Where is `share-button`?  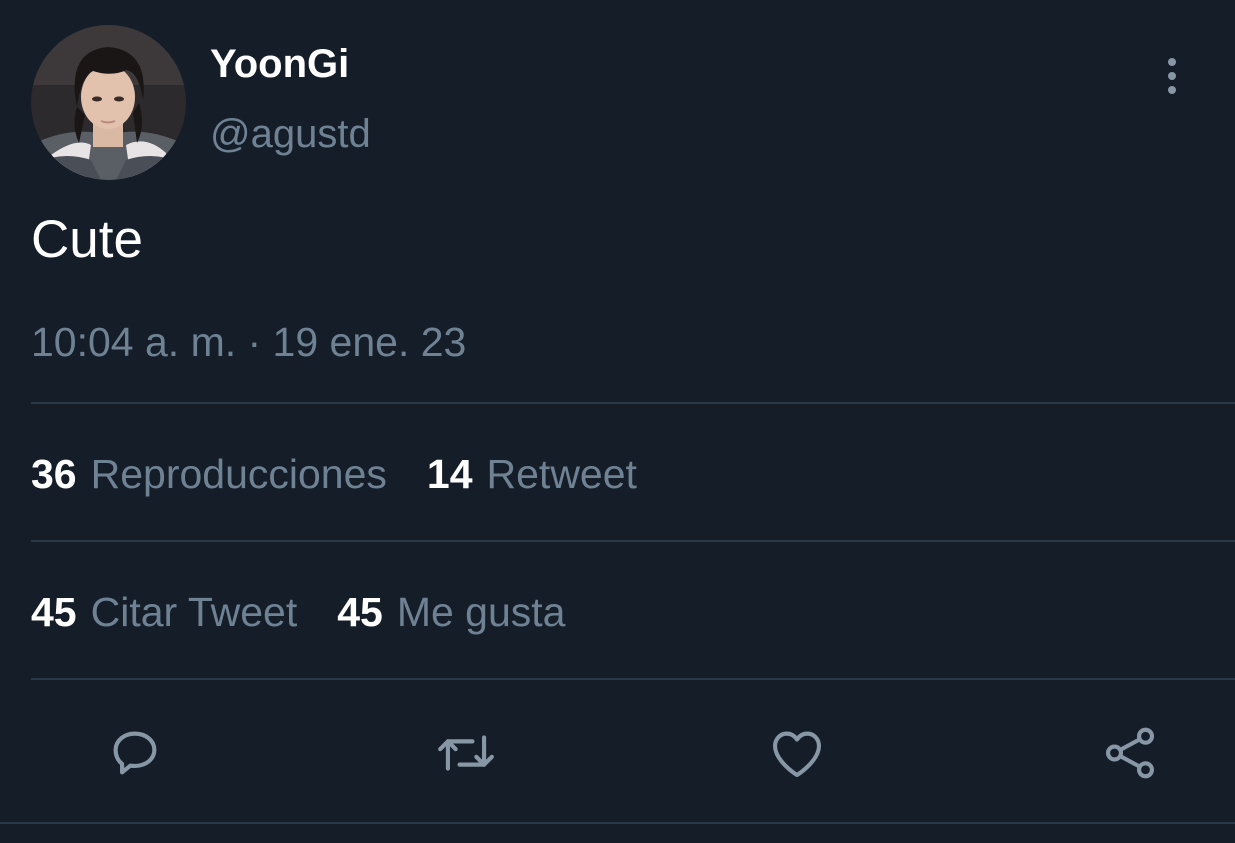 share-button is located at coordinates (1130, 753).